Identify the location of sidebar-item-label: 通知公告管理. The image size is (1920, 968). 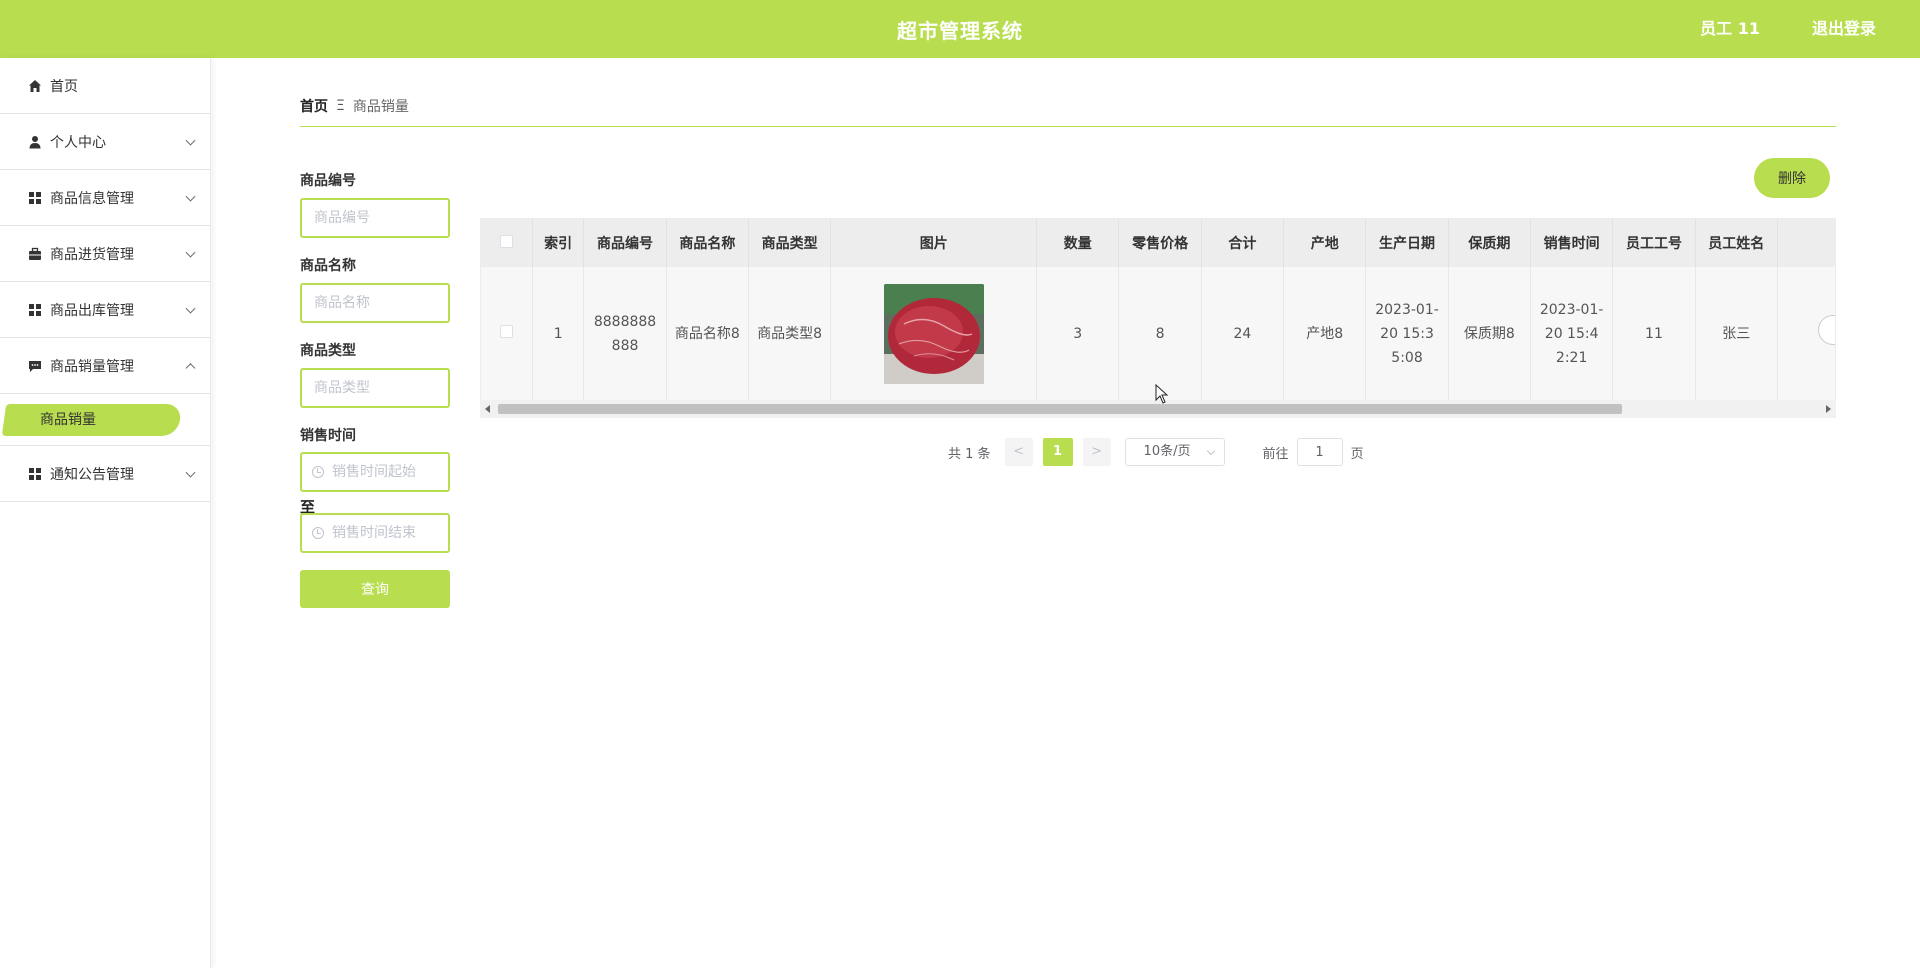
(92, 474).